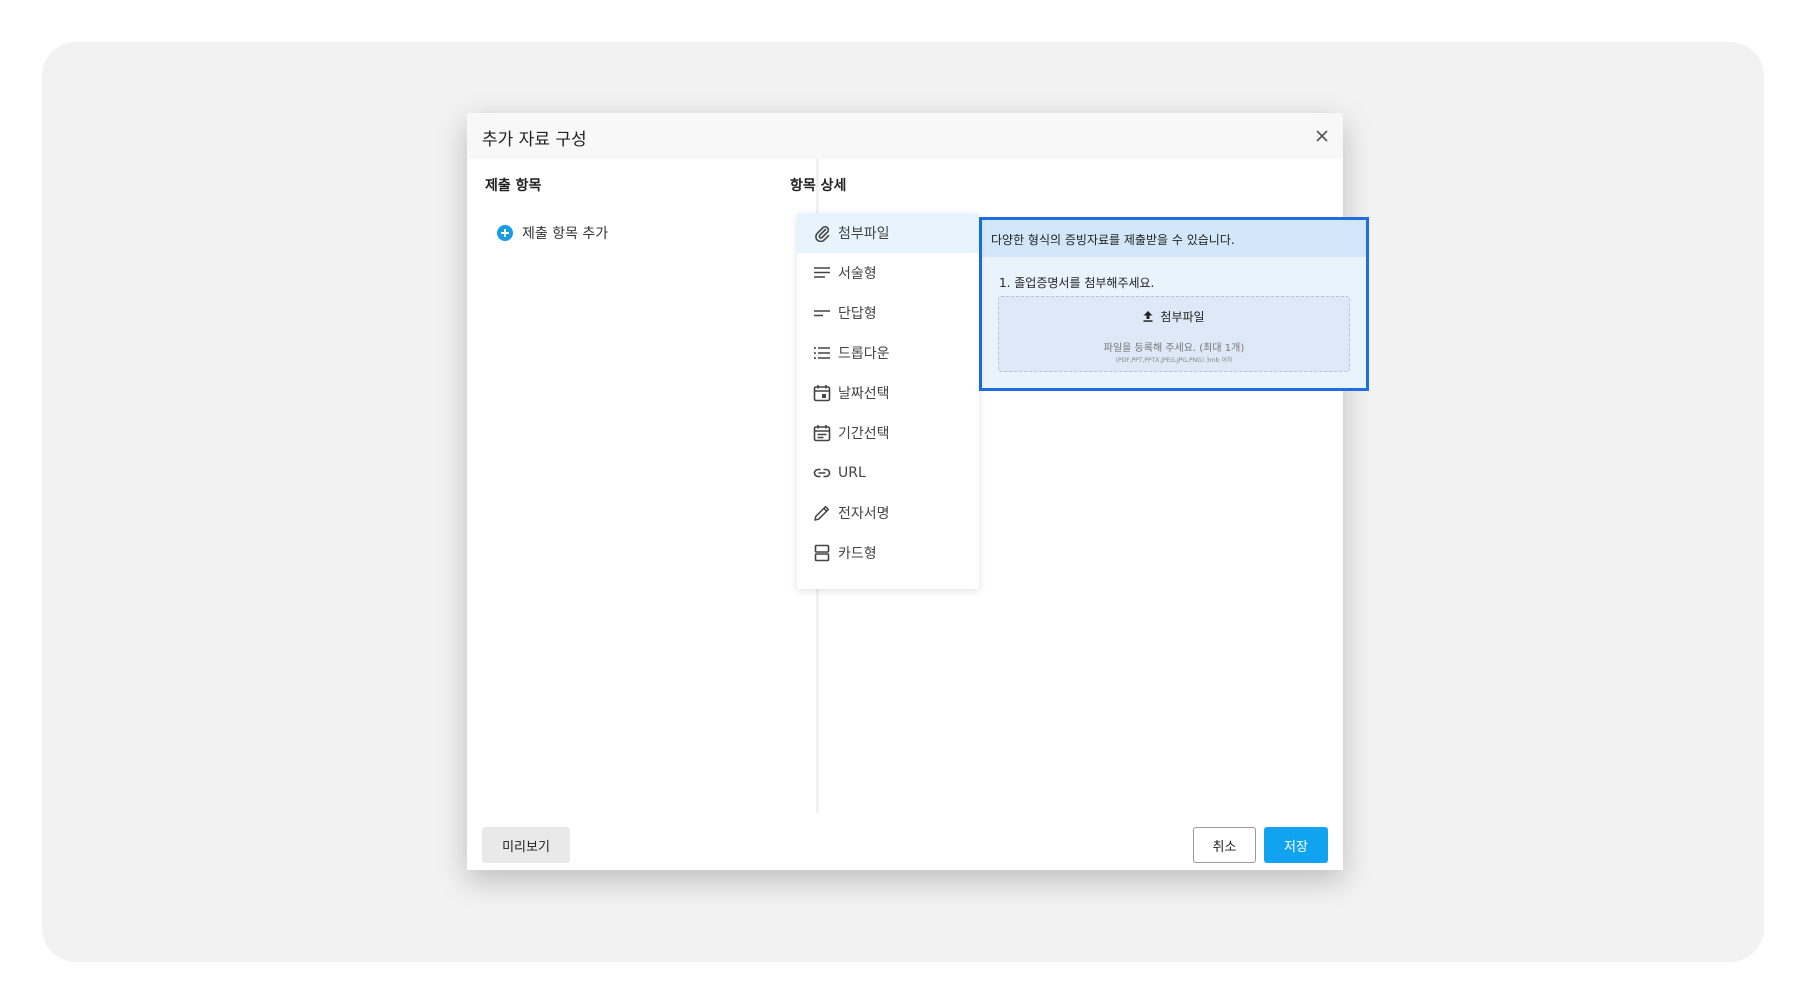 The width and height of the screenshot is (1806, 1003). What do you see at coordinates (864, 234) in the screenshot?
I see `dropdown-item-label: 첨부파일` at bounding box center [864, 234].